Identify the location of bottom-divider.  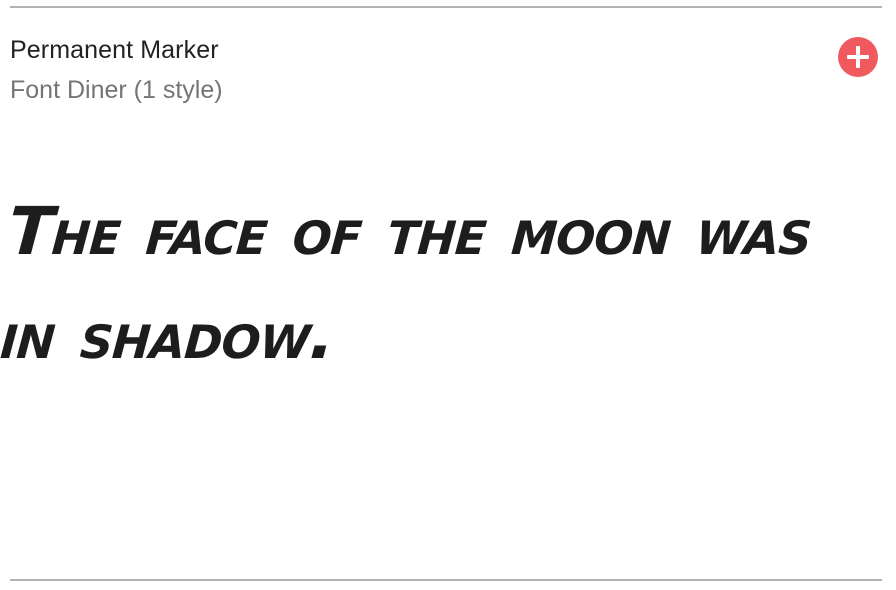
(446, 580).